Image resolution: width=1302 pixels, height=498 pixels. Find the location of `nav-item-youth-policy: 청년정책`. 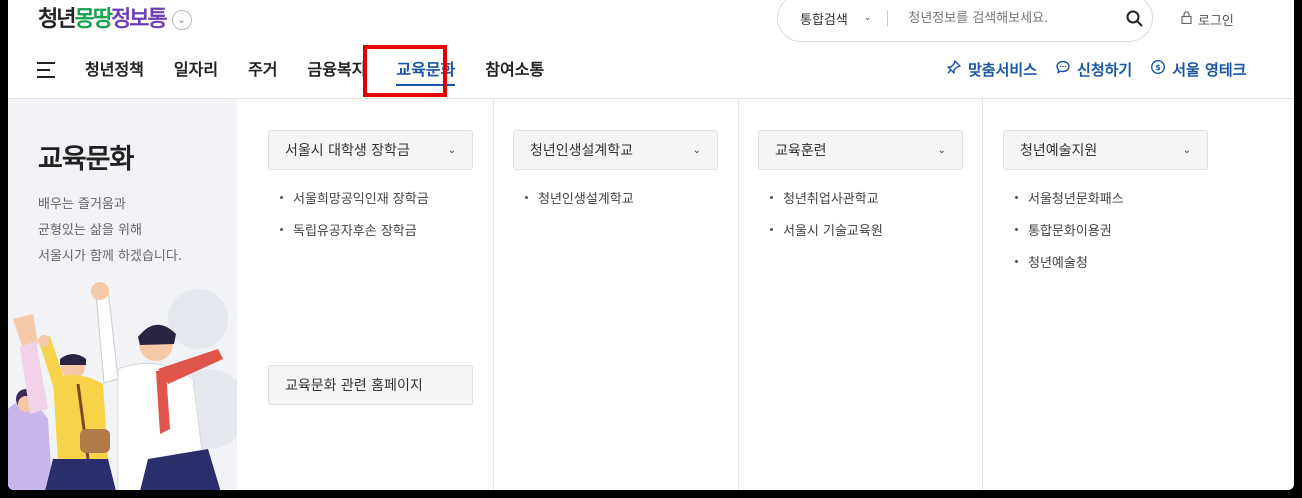

nav-item-youth-policy: 청년정책 is located at coordinates (114, 70).